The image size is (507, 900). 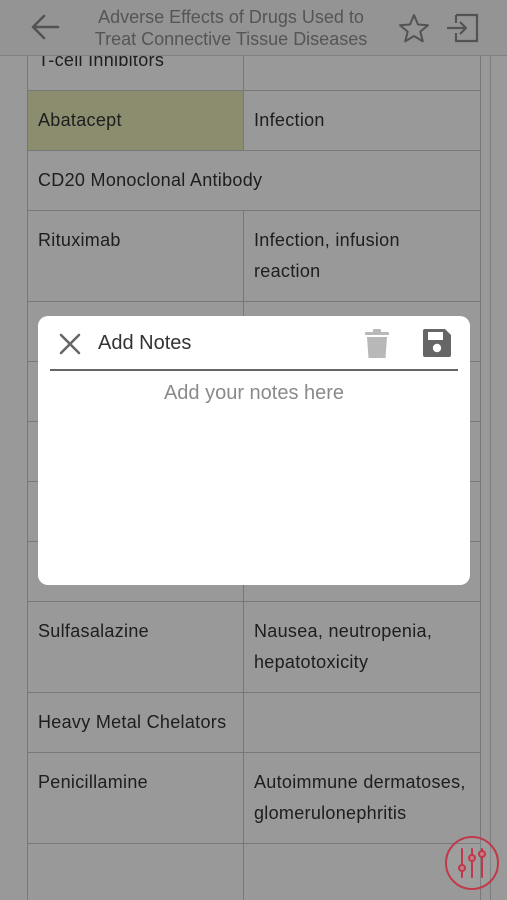 What do you see at coordinates (377, 344) in the screenshot?
I see `trash-icon` at bounding box center [377, 344].